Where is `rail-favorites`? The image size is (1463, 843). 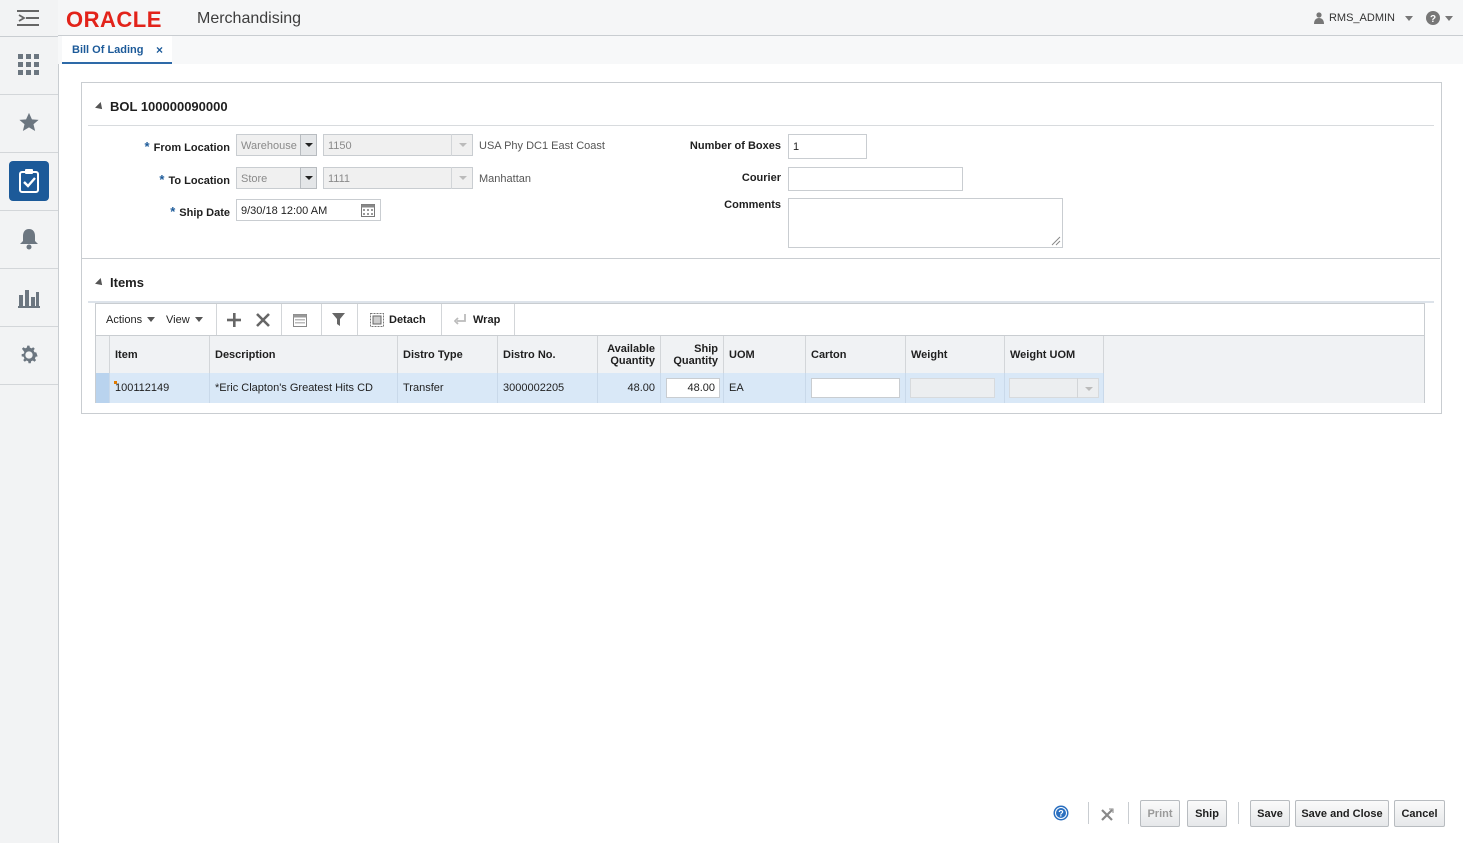 rail-favorites is located at coordinates (29, 123).